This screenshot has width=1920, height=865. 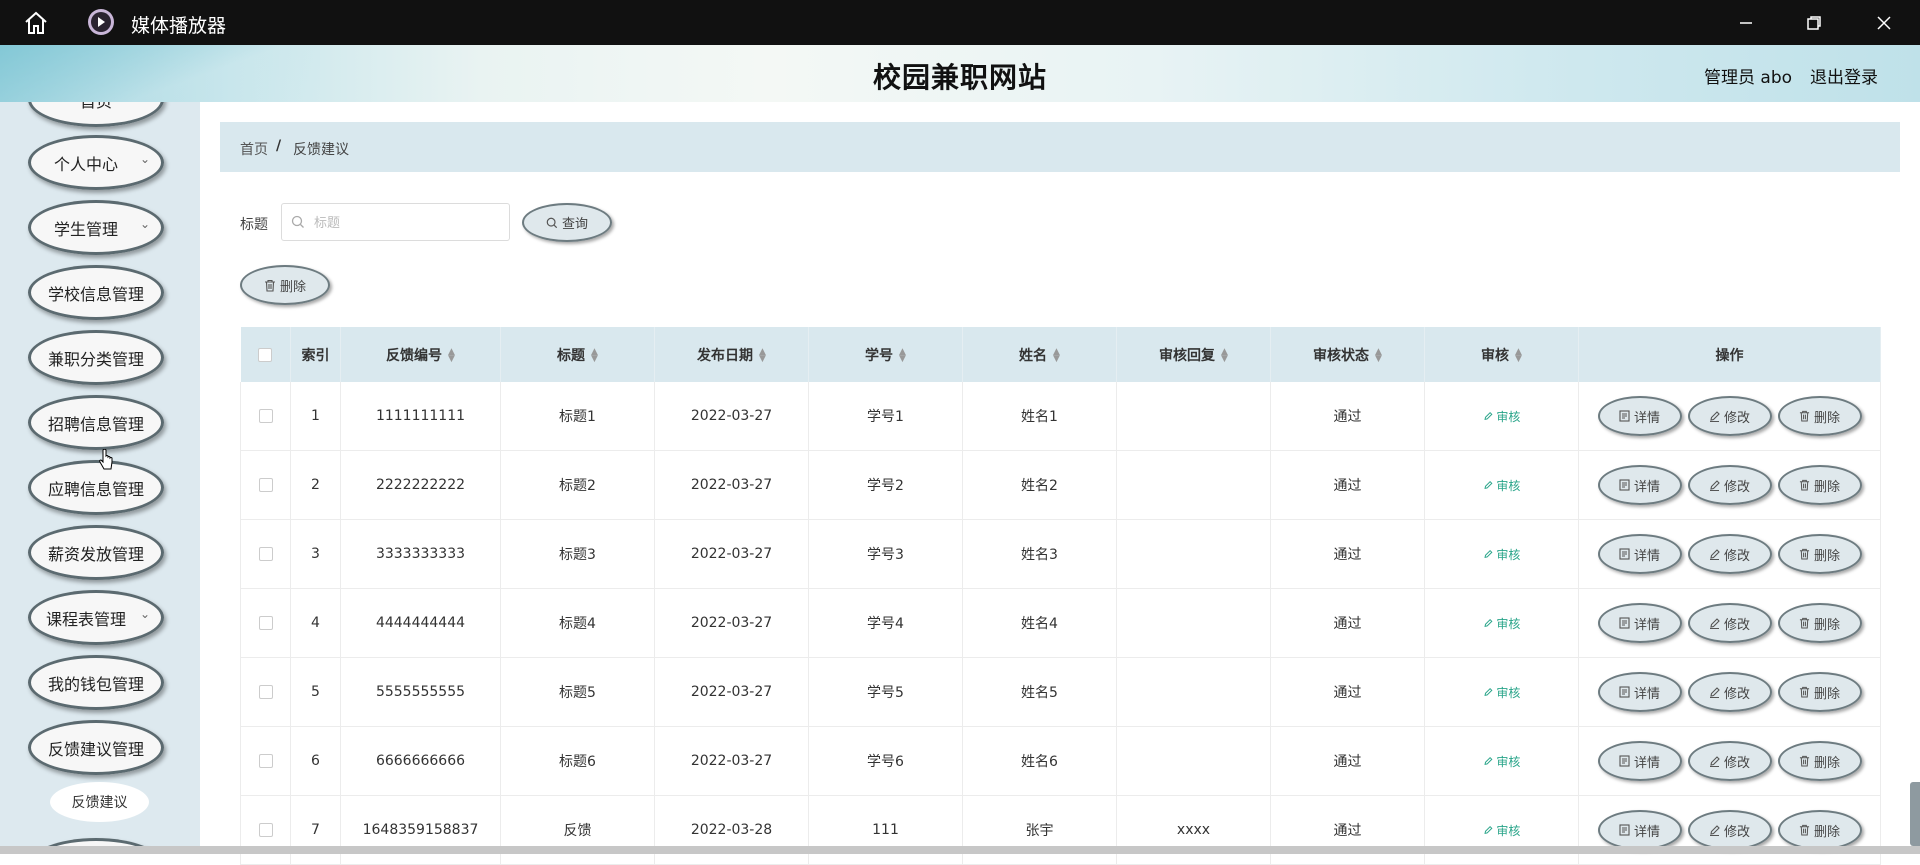 What do you see at coordinates (96, 357) in the screenshot?
I see `sidebar-item-job-category: 兼职分类管理` at bounding box center [96, 357].